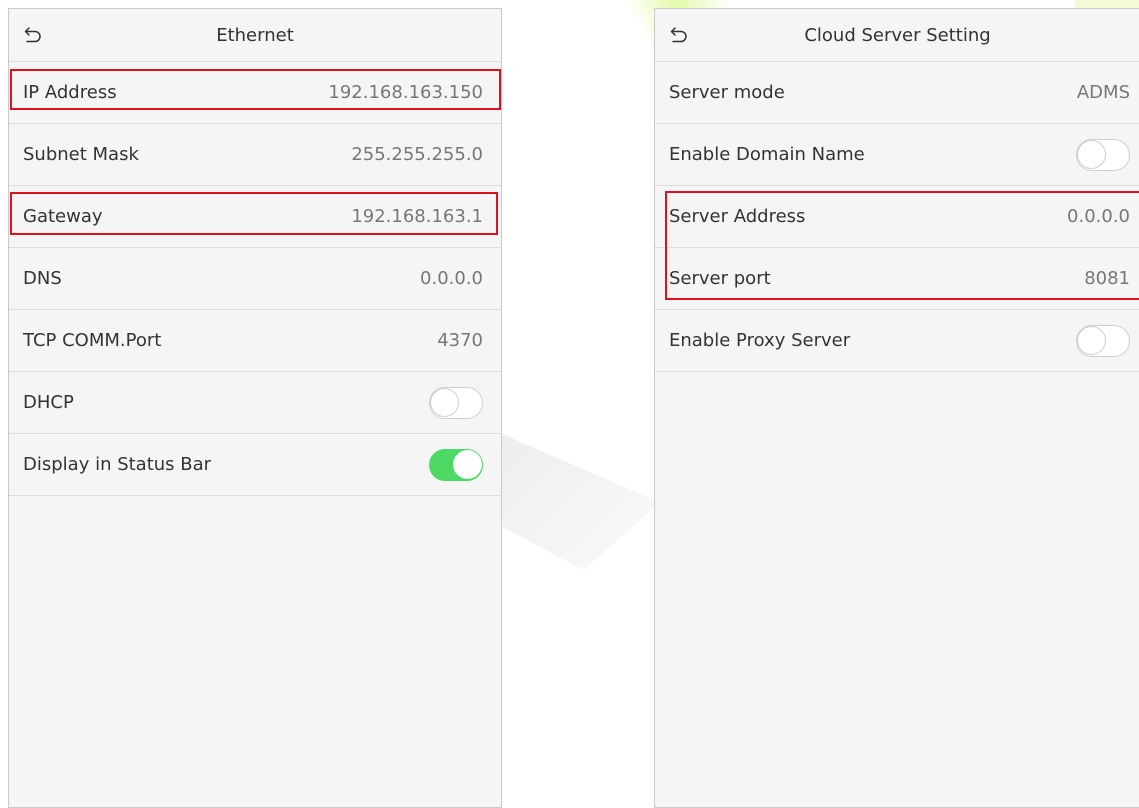 This screenshot has width=1139, height=808. Describe the element at coordinates (255, 155) in the screenshot. I see `row-subnet-mask: Subnet Mask 255.255.255.0` at that location.